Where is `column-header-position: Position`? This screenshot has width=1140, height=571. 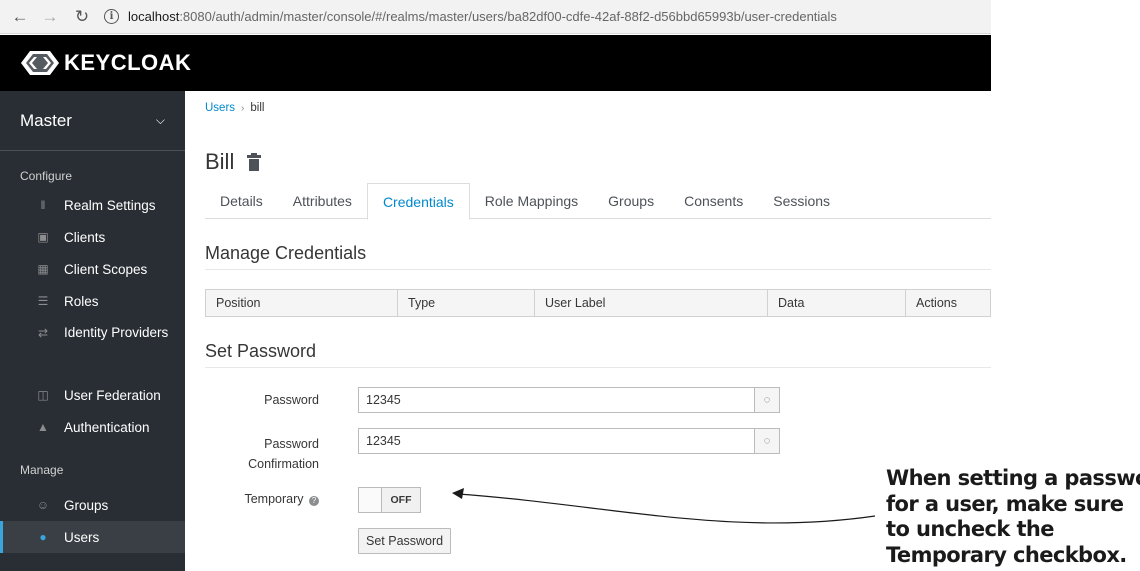
column-header-position: Position is located at coordinates (301, 303).